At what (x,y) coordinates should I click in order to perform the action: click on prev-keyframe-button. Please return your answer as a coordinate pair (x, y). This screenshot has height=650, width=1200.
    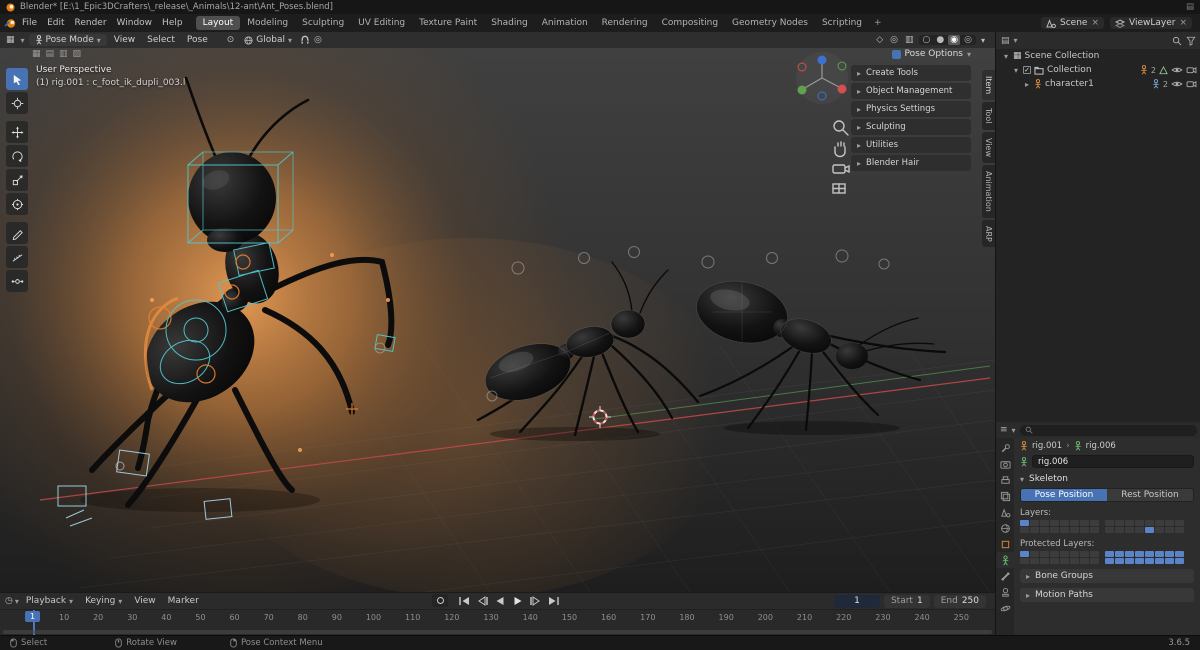
    Looking at the image, I should click on (481, 600).